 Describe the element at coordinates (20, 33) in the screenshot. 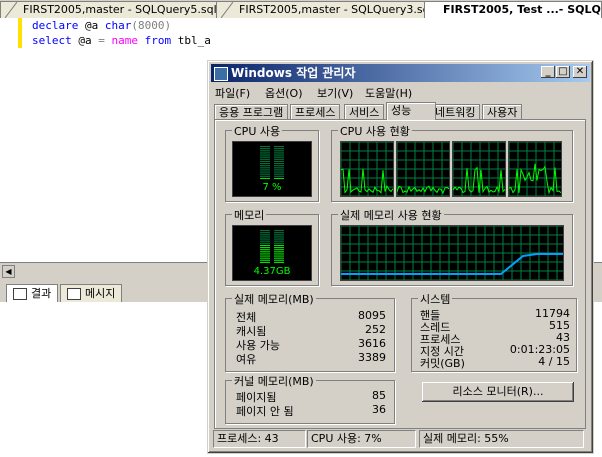

I see `change-marker` at that location.